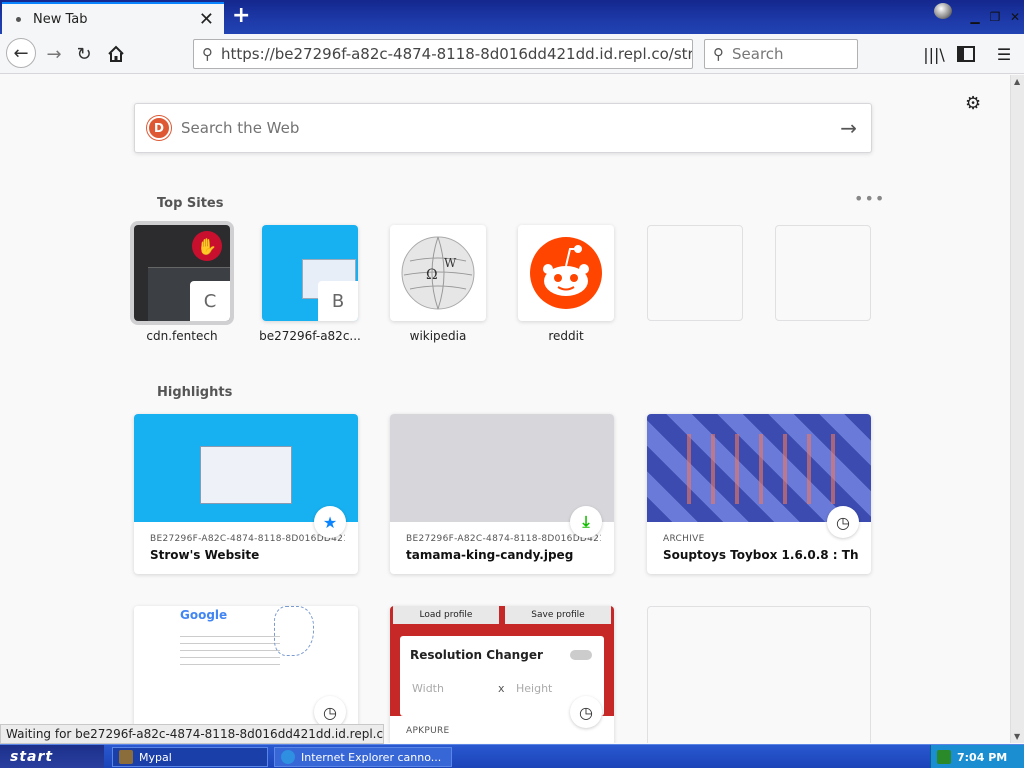 The height and width of the screenshot is (768, 1024). I want to click on width-label: Width, so click(428, 688).